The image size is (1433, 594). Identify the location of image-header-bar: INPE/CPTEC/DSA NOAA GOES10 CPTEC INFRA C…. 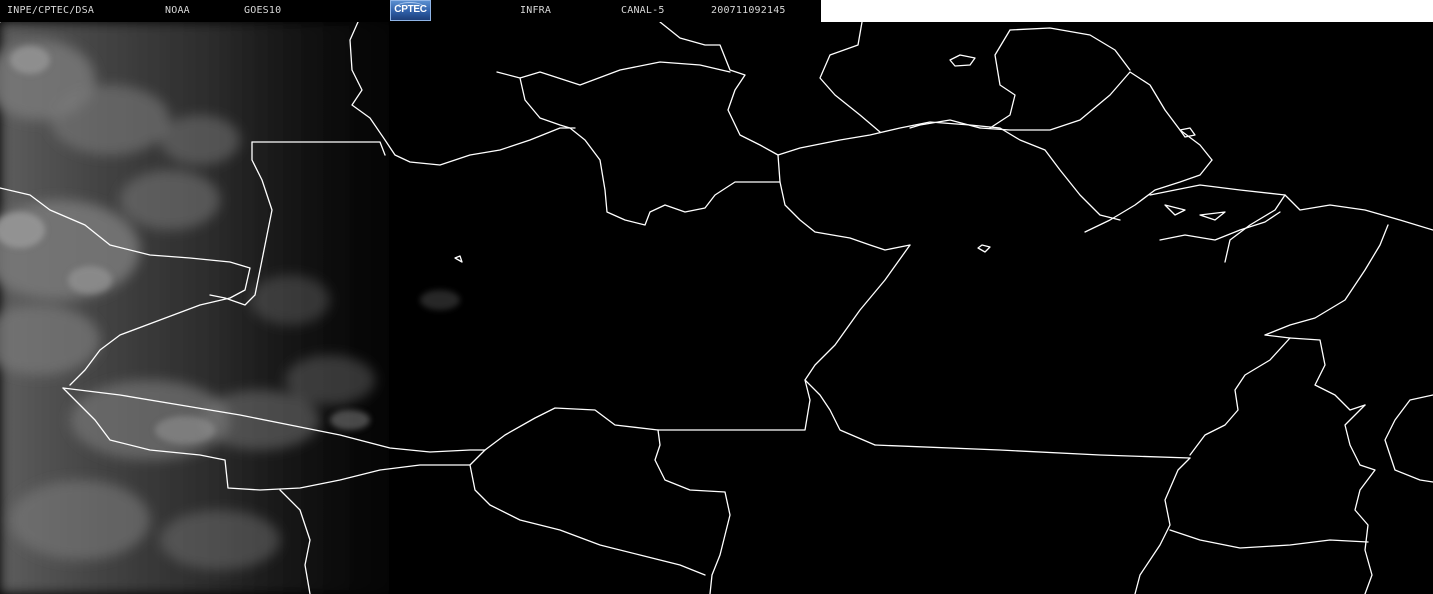
(410, 11).